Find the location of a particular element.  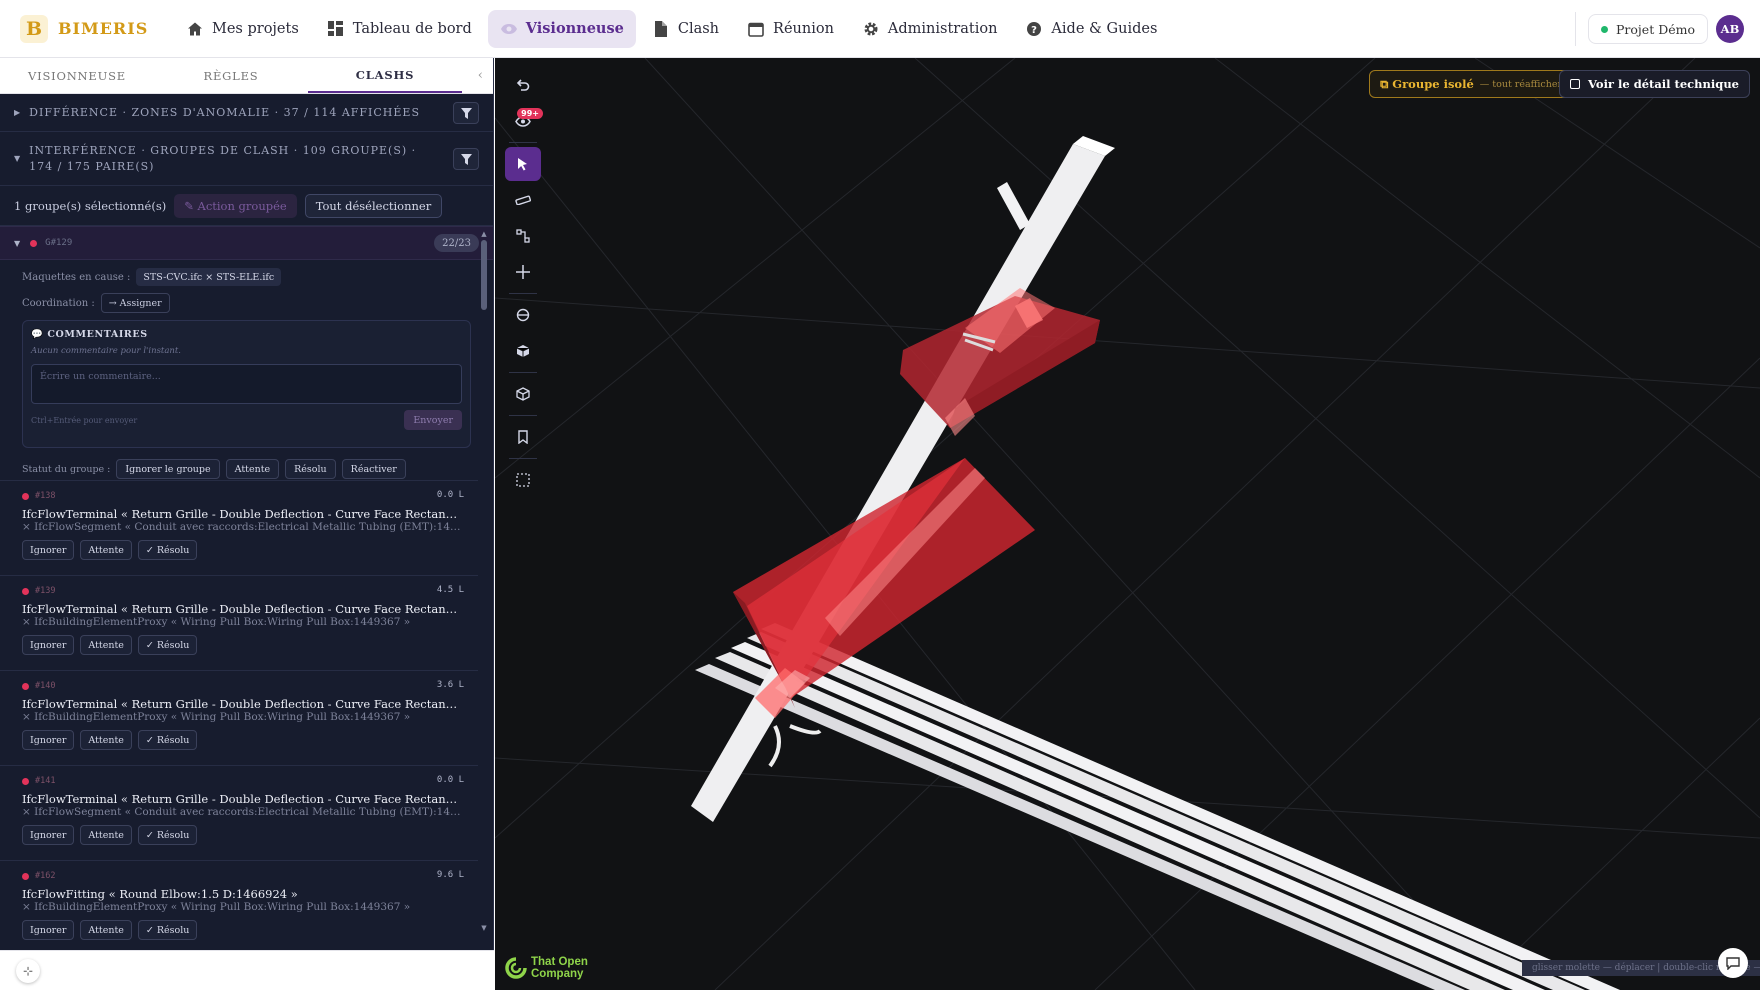

select-cursor-icon is located at coordinates (523, 164).